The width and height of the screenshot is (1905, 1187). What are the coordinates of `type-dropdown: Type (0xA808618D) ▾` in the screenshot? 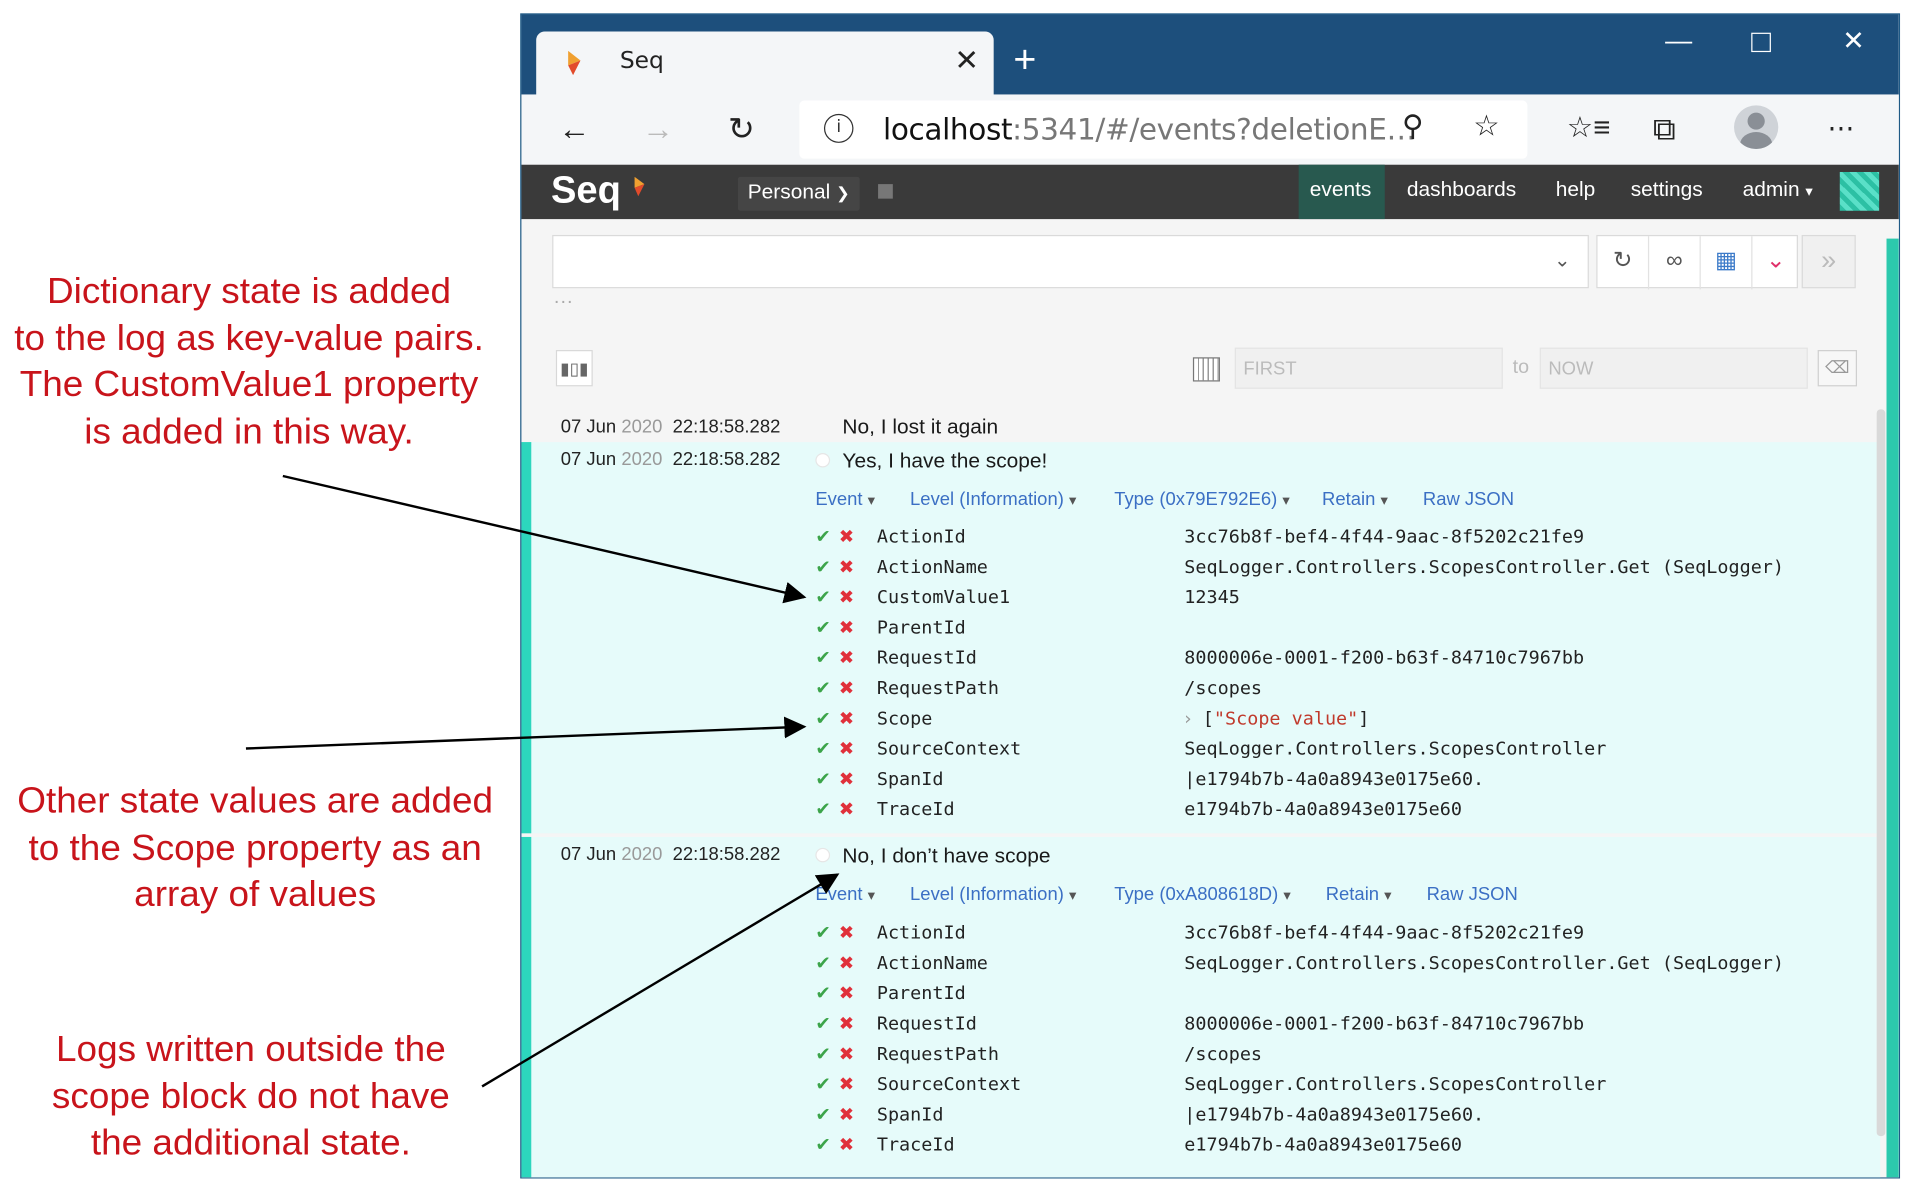 It's located at (1202, 894).